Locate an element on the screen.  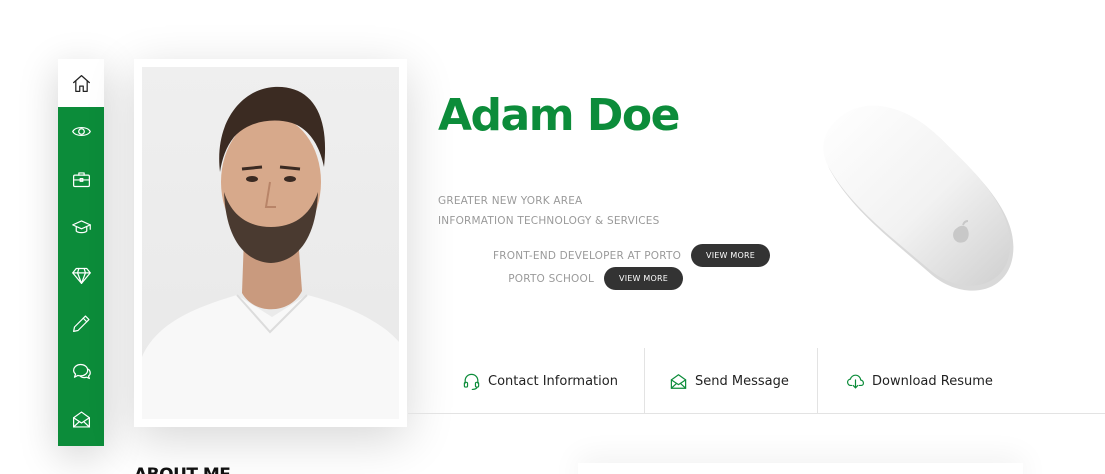
briefcase-icon is located at coordinates (81, 179).